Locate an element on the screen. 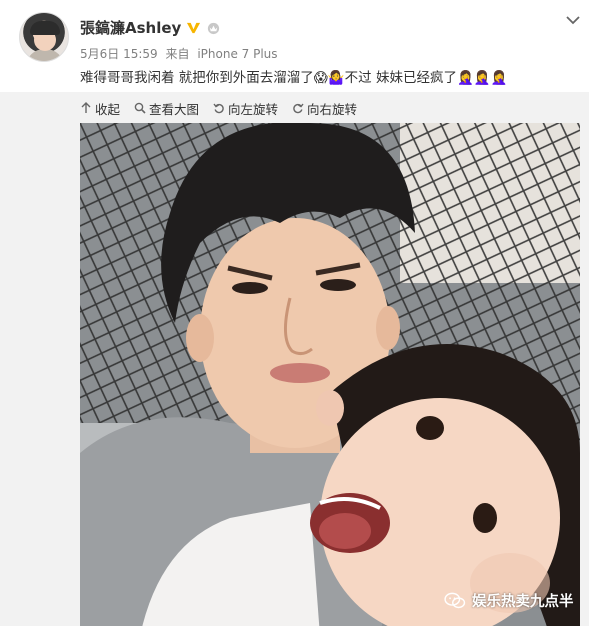 The width and height of the screenshot is (589, 626). post-meta: 5月6日 15:59 来自 iPhone 7 Plus is located at coordinates (181, 53).